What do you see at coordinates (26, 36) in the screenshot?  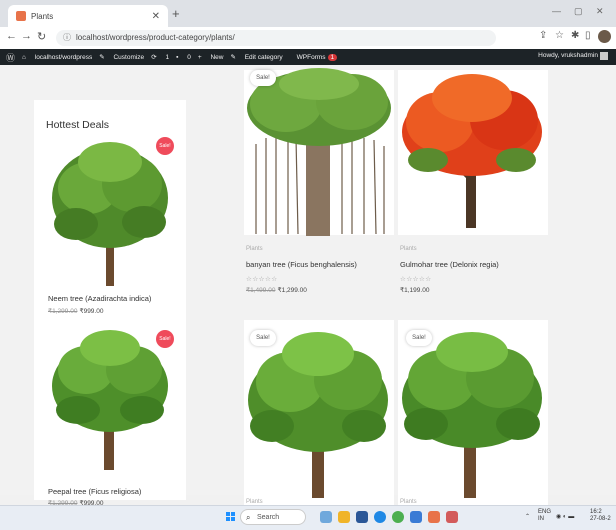 I see `forward-icon: →` at bounding box center [26, 36].